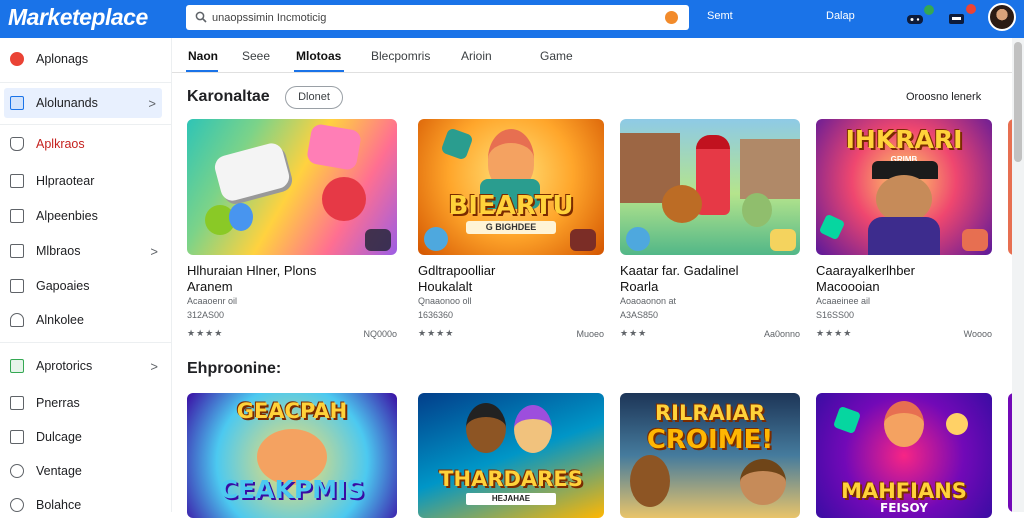 This screenshot has width=1024, height=520. I want to click on sidebar-item-6: Gapoaies, so click(86, 286).